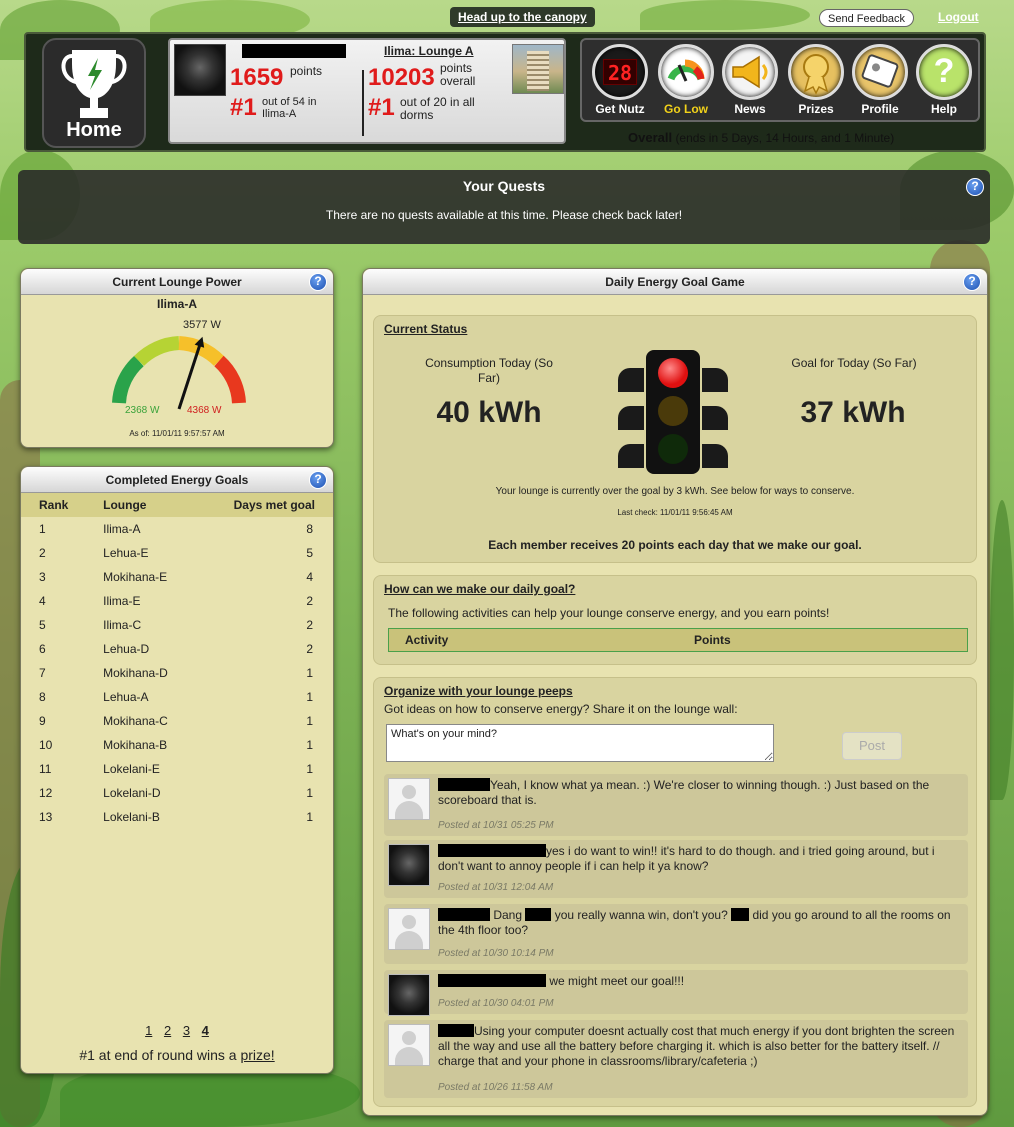 The width and height of the screenshot is (1014, 1127). Describe the element at coordinates (620, 72) in the screenshot. I see `counter-icon: 28` at that location.